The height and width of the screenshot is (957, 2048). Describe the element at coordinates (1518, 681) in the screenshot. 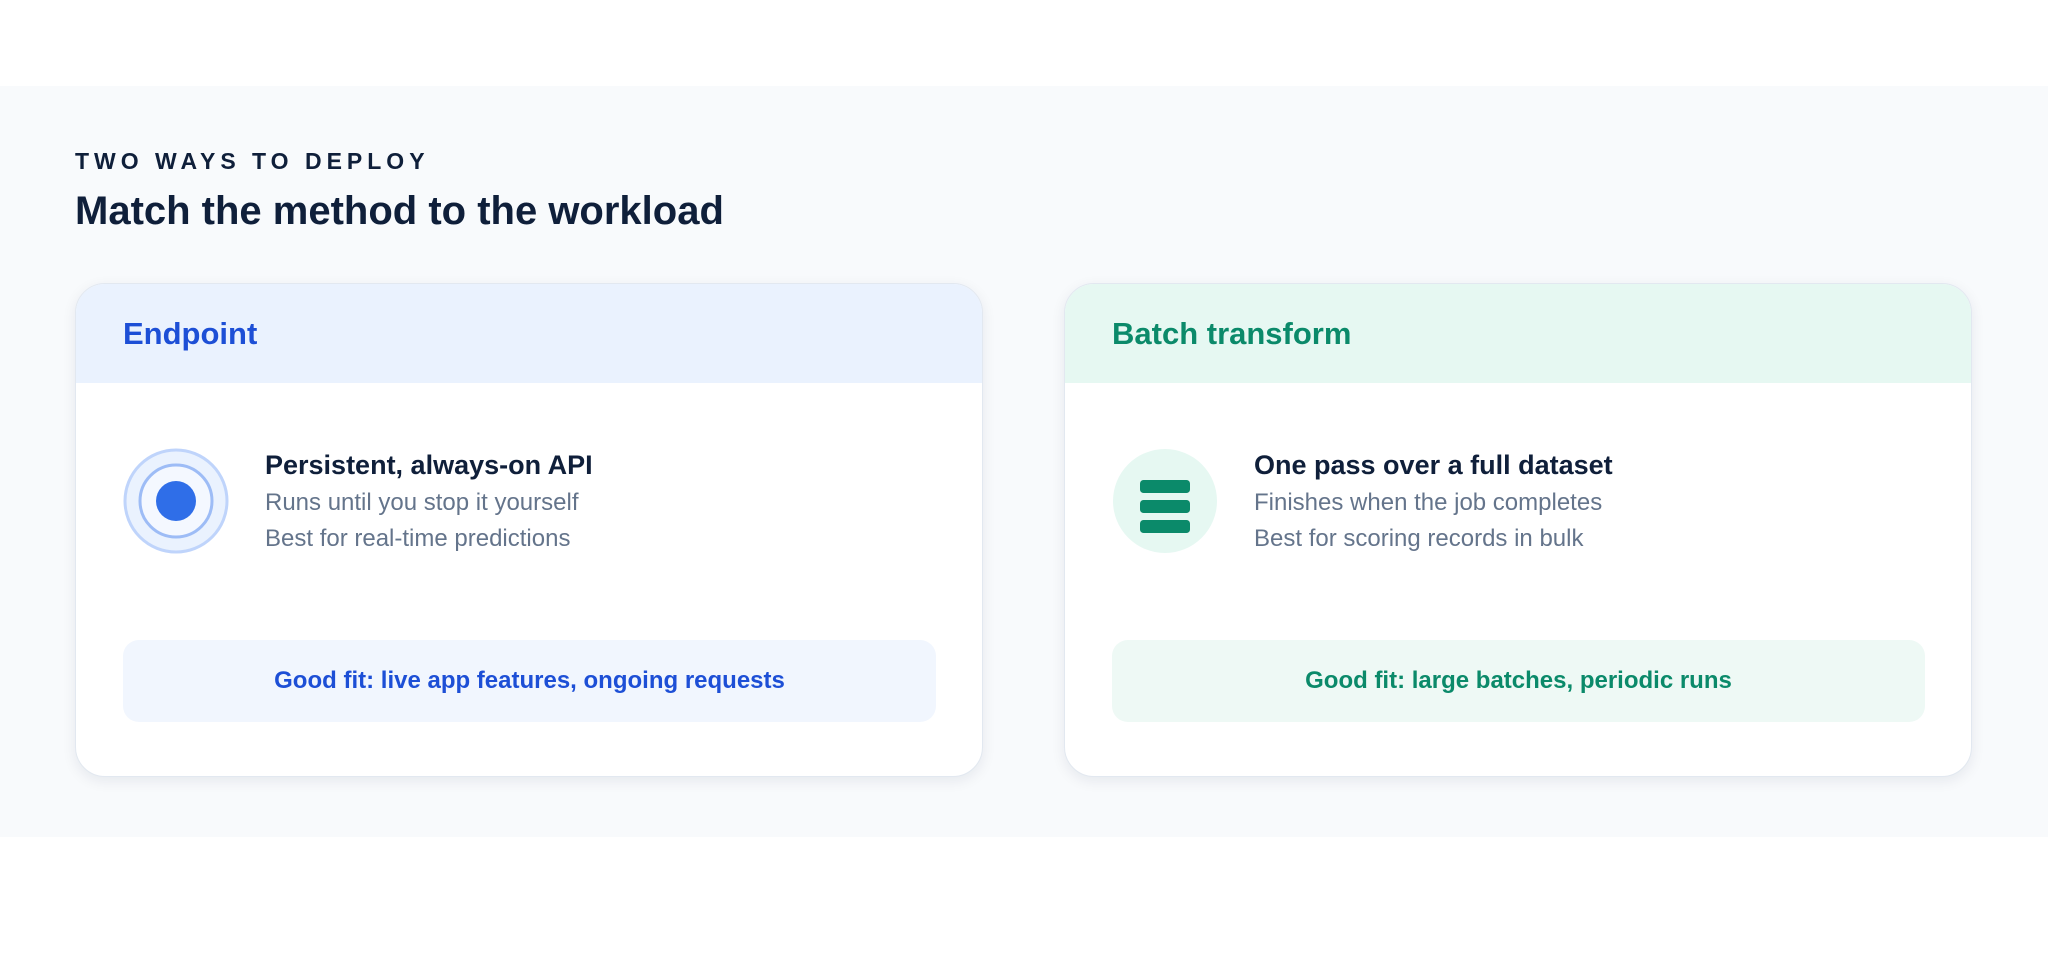

I see `batch-fit-callout: Good fit: large batches, periodic runs` at that location.